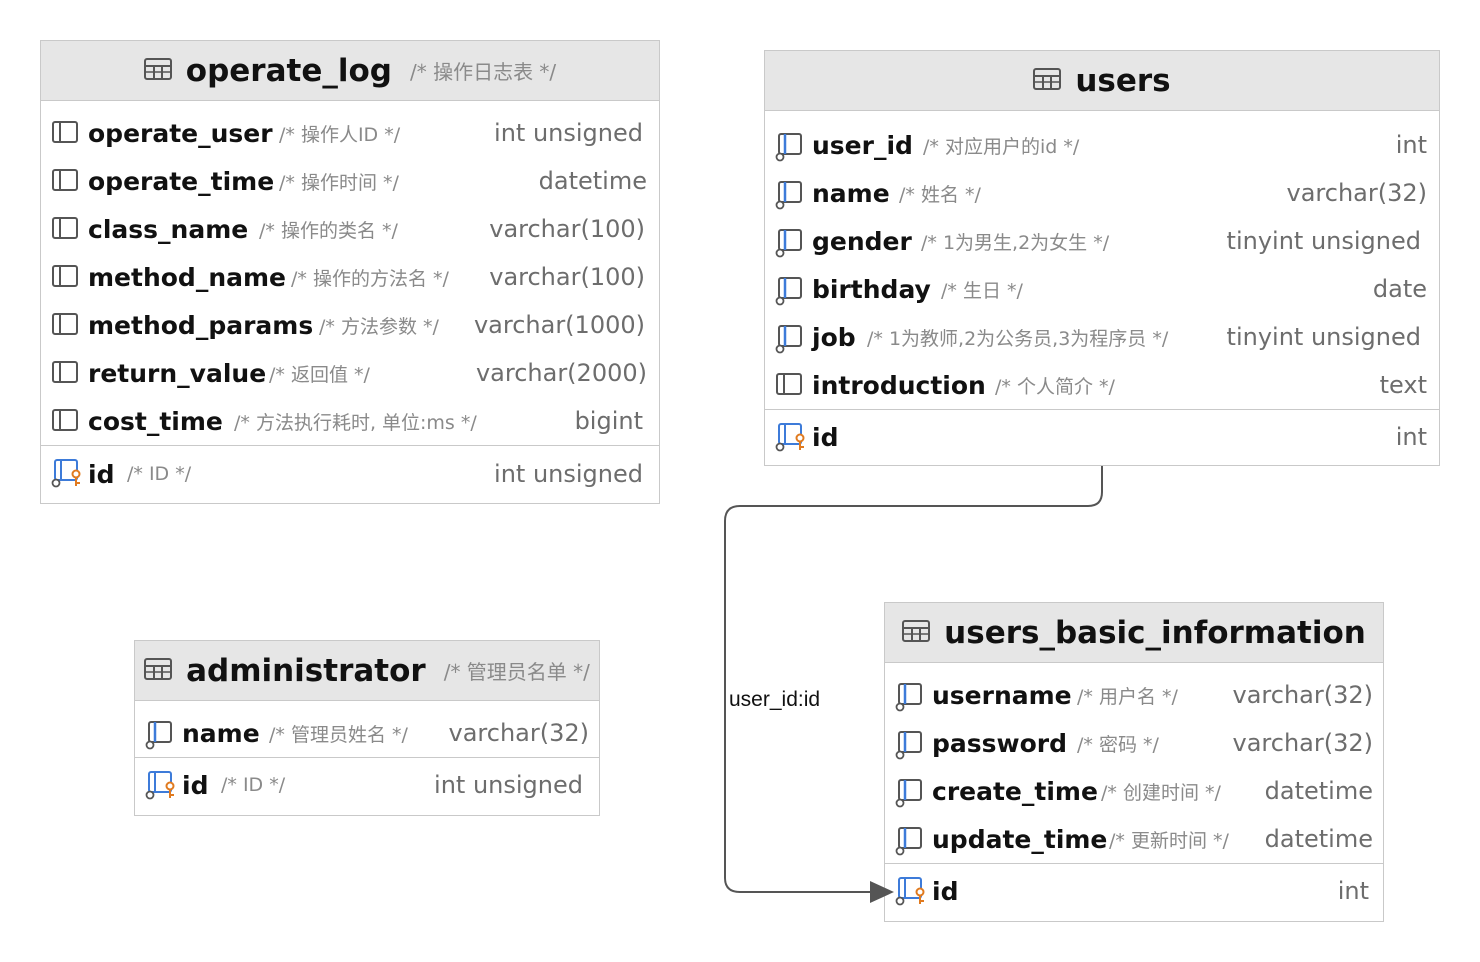  I want to click on column-name: password, so click(1000, 743).